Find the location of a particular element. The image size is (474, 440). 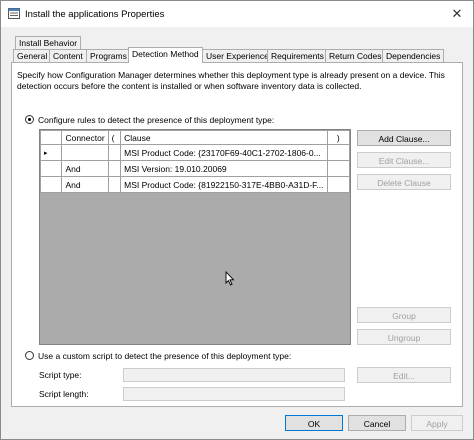

script-length-field is located at coordinates (234, 394).